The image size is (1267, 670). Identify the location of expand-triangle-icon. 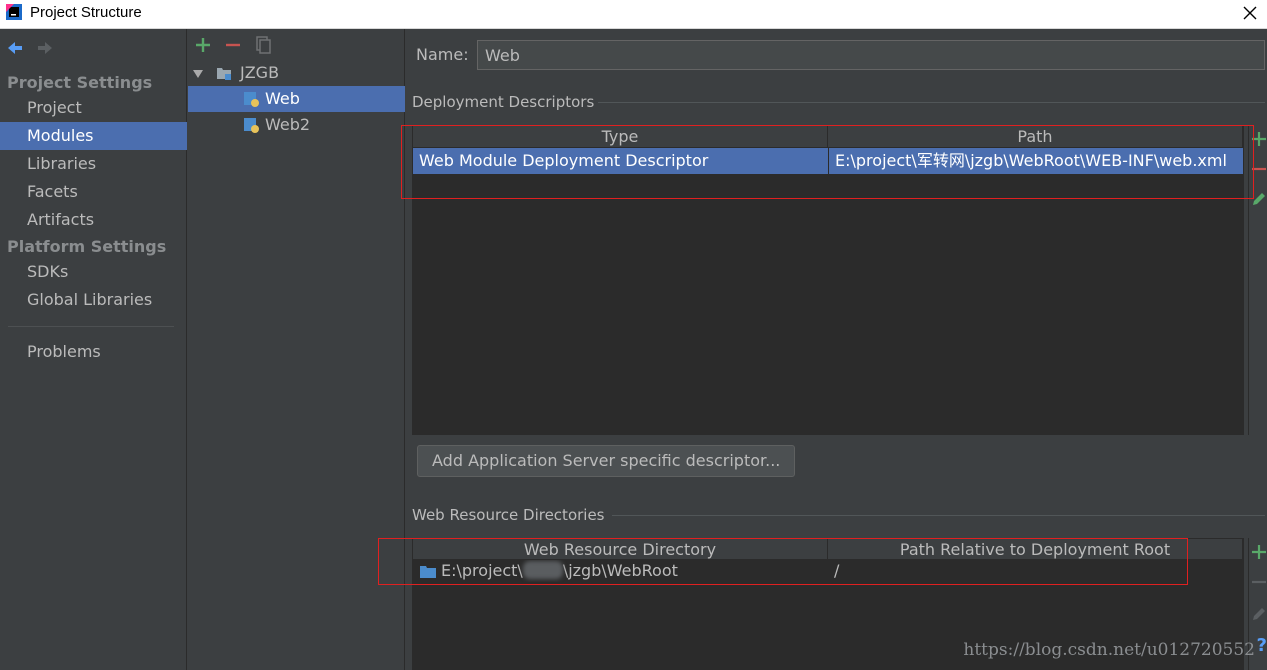
(198, 74).